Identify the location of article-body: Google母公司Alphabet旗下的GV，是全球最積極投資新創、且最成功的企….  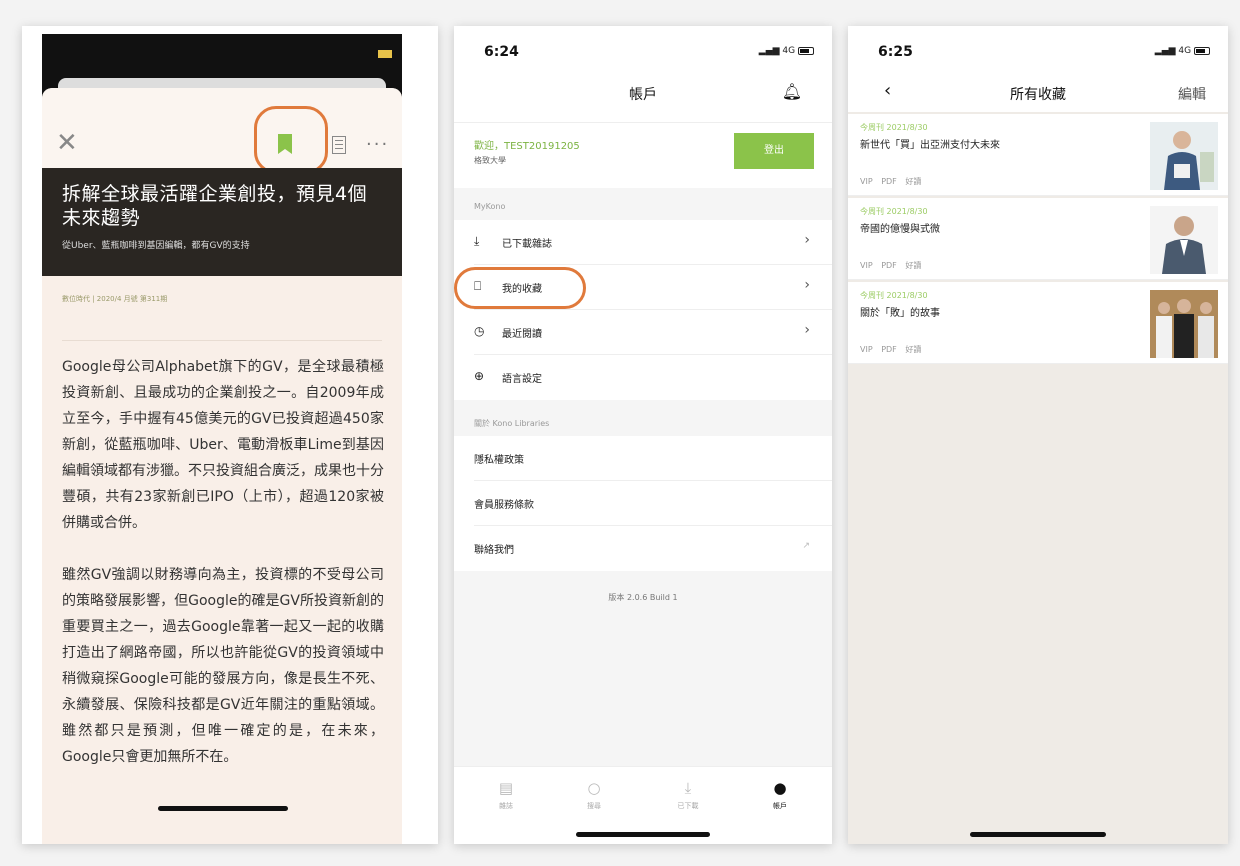
(223, 575).